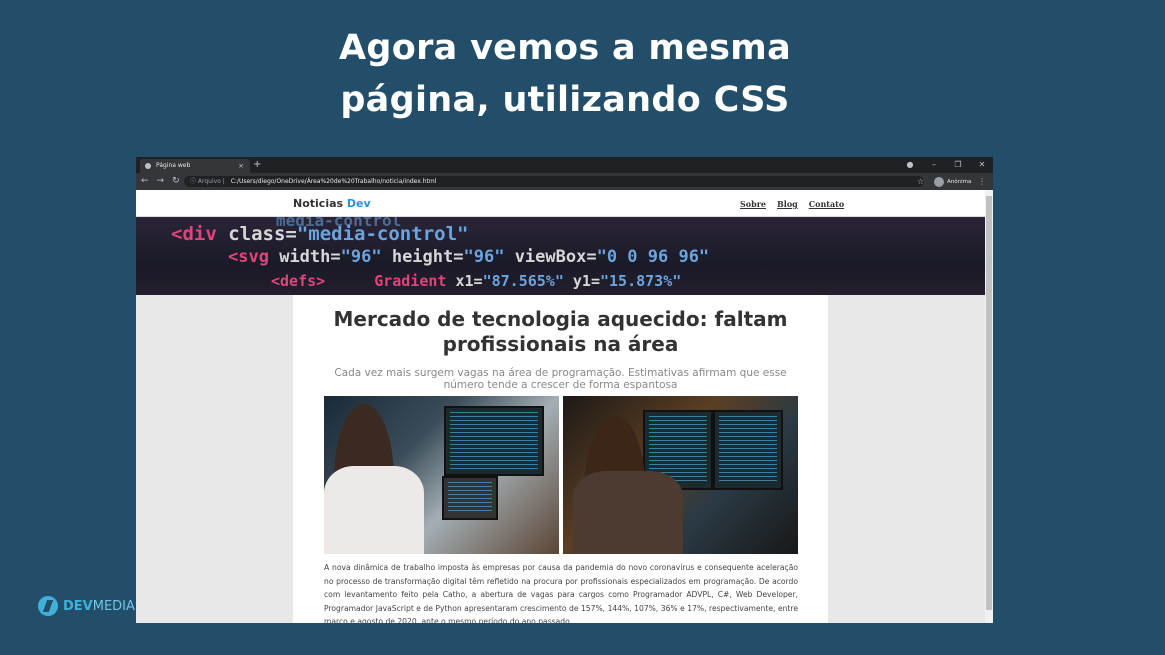 This screenshot has width=1165, height=655. Describe the element at coordinates (910, 165) in the screenshot. I see `extensions-icon: ●` at that location.